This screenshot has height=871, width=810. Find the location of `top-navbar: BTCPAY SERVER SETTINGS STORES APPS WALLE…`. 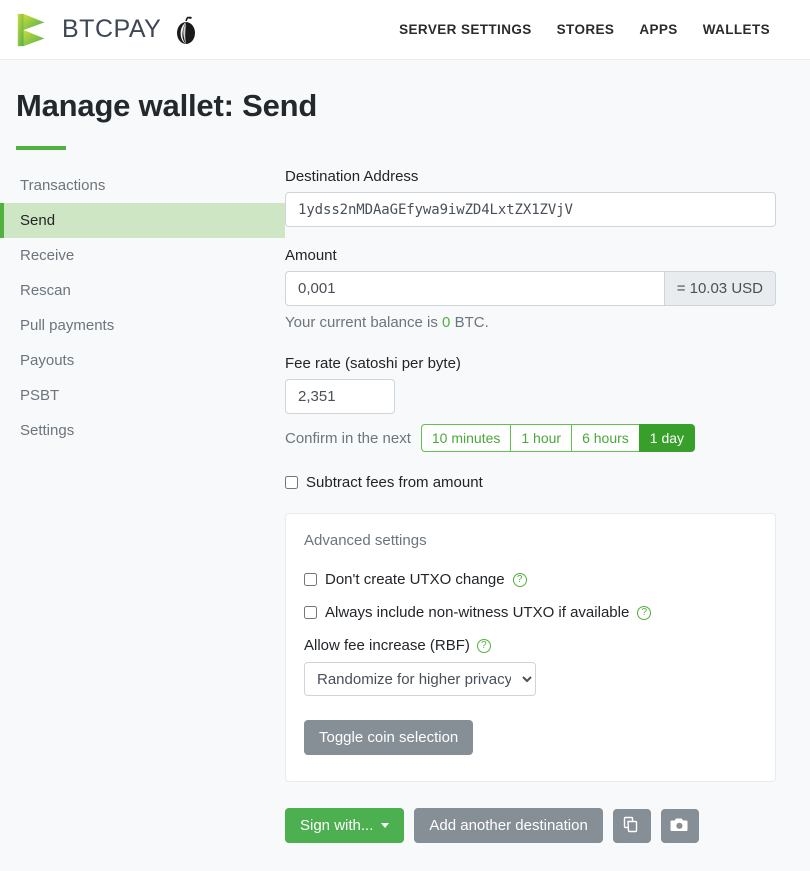

top-navbar: BTCPAY SERVER SETTINGS STORES APPS WALLE… is located at coordinates (405, 30).